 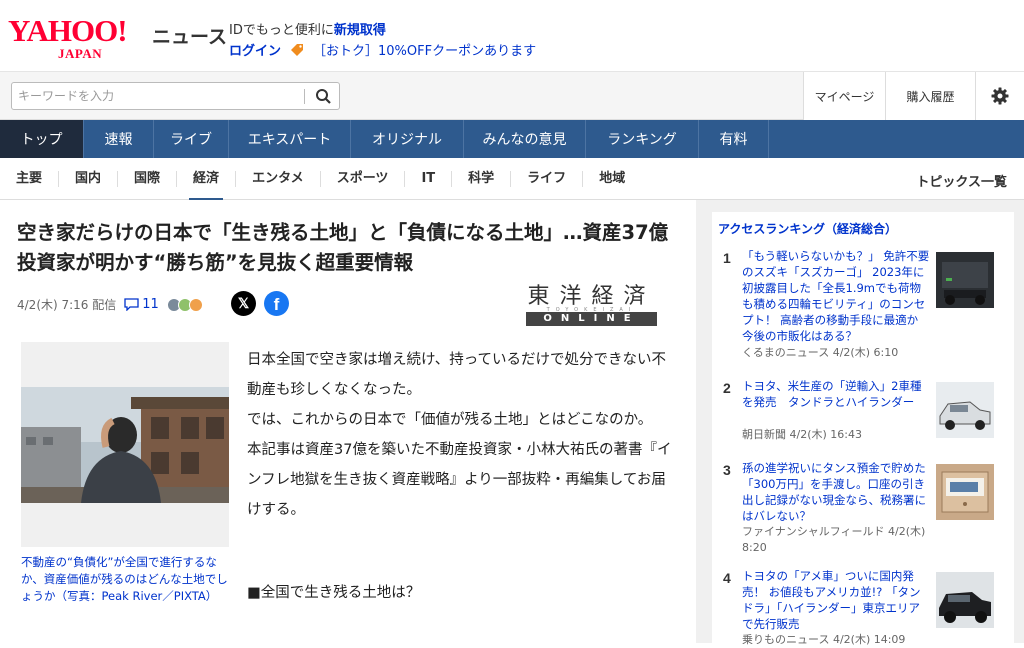 I want to click on coupon-tag-icon, so click(x=297, y=49).